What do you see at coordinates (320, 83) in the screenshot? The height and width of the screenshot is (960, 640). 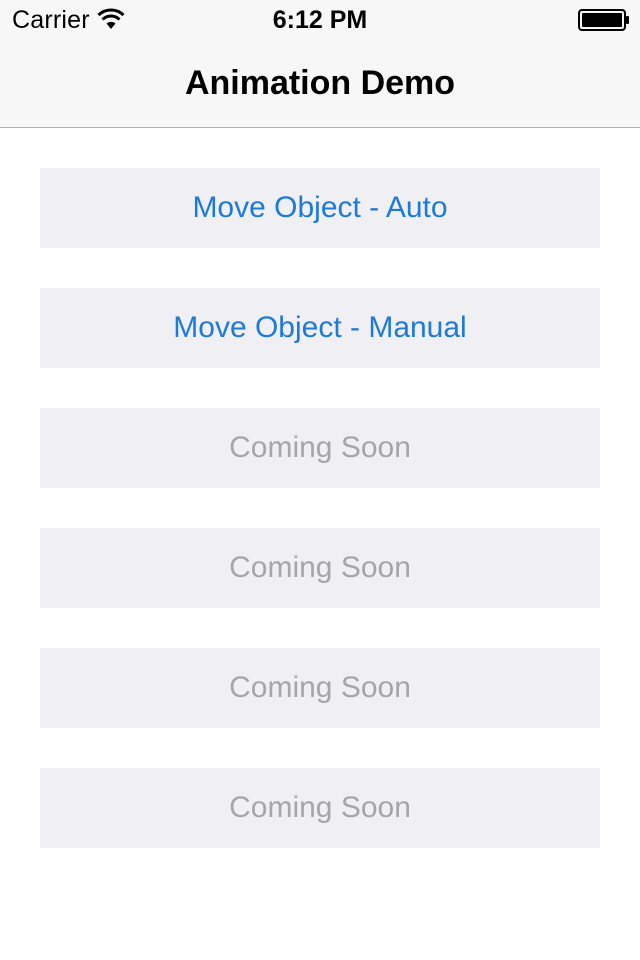 I see `page-title: Animation Demo` at bounding box center [320, 83].